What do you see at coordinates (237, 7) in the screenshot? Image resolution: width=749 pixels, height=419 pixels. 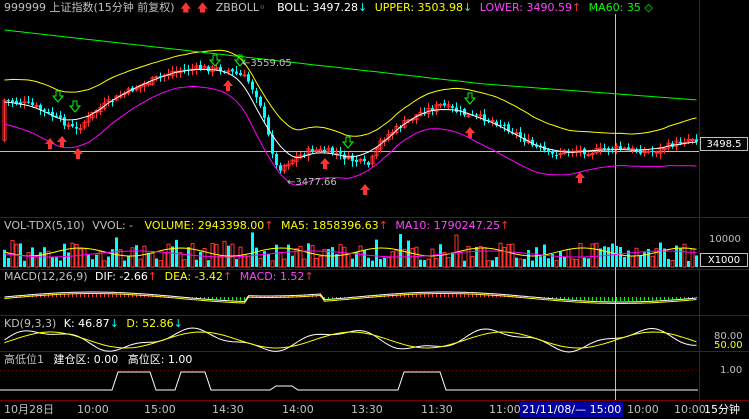 I see `indicator-name: ZBBOLL` at bounding box center [237, 7].